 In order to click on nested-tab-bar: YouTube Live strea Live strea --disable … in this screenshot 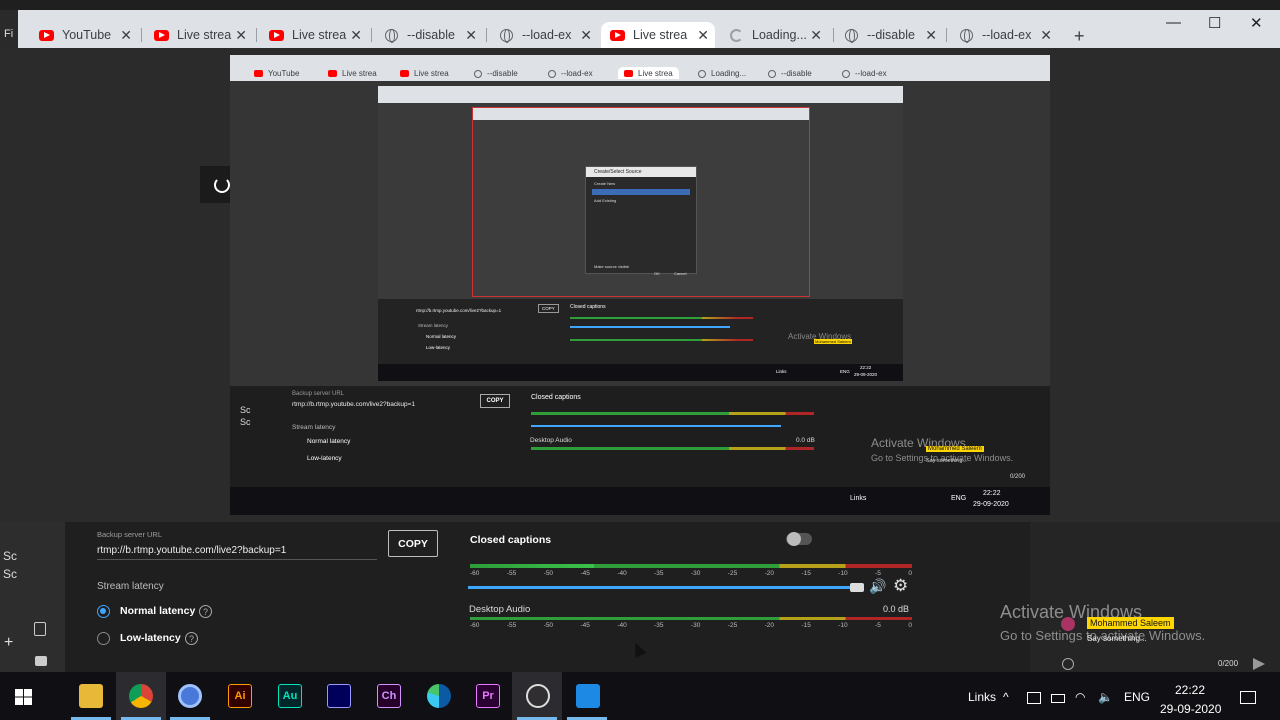, I will do `click(640, 68)`.